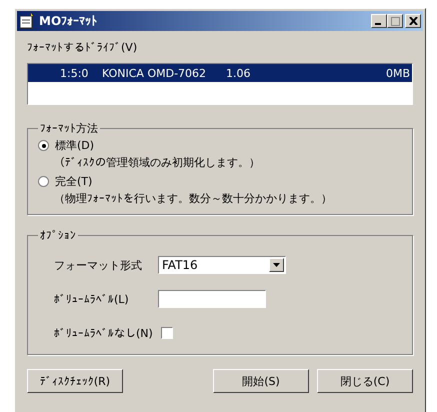 The height and width of the screenshot is (412, 437). What do you see at coordinates (365, 381) in the screenshot?
I see `close-dialog-button: 閉じる(C)` at bounding box center [365, 381].